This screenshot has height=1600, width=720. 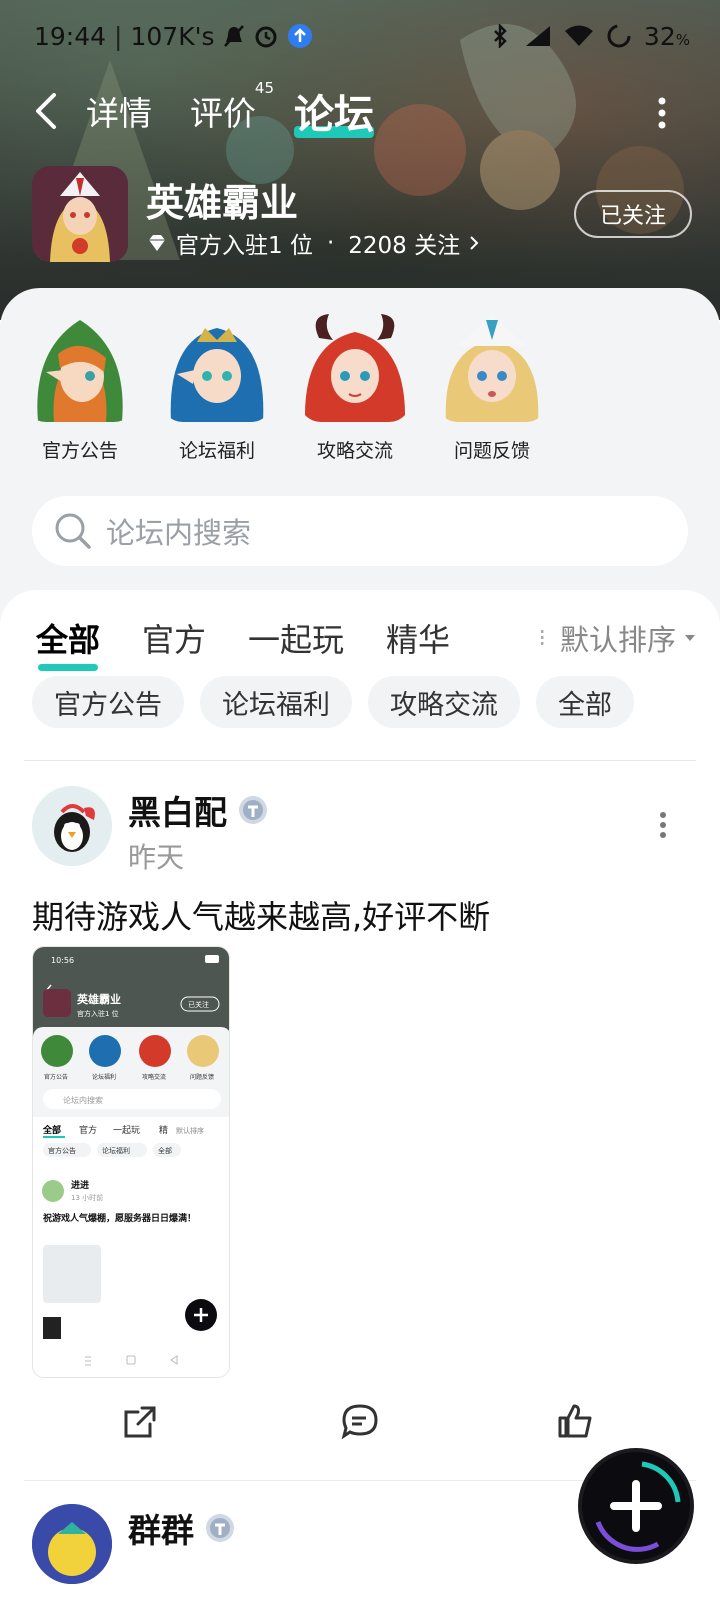 I want to click on thumb-search: 论坛内搜索, so click(x=83, y=1100).